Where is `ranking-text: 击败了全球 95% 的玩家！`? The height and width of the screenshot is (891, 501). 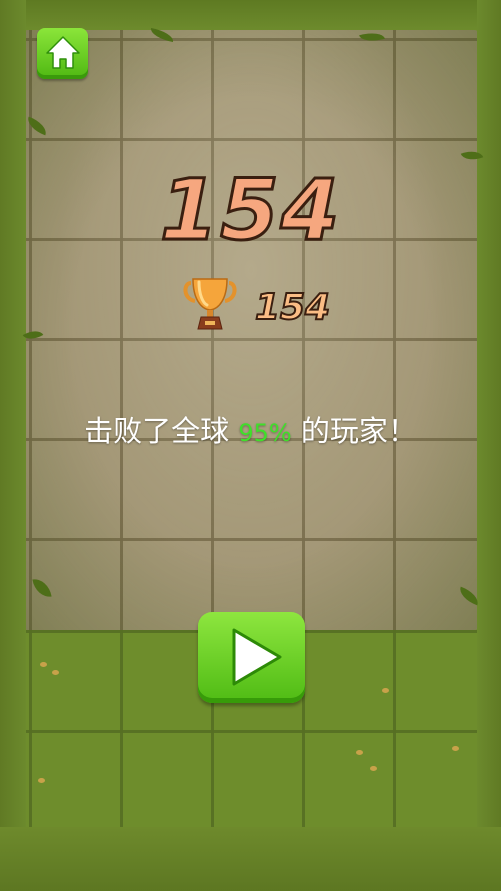
ranking-text: 击败了全球 95% 的玩家！ is located at coordinates (250, 429).